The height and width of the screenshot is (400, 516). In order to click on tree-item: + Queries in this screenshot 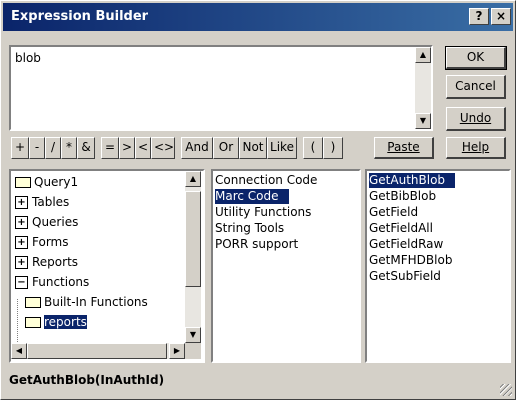, I will do `click(46, 222)`.